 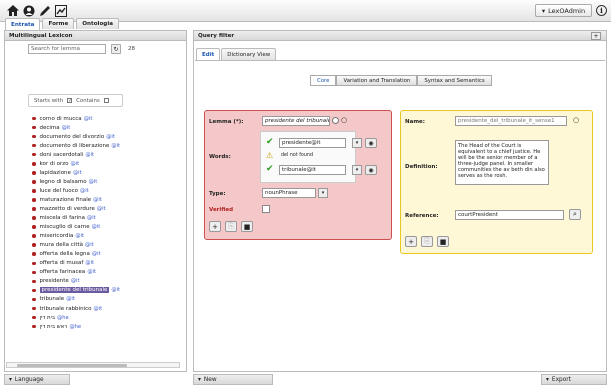 I want to click on tab-entrata: Entrata, so click(x=23, y=24).